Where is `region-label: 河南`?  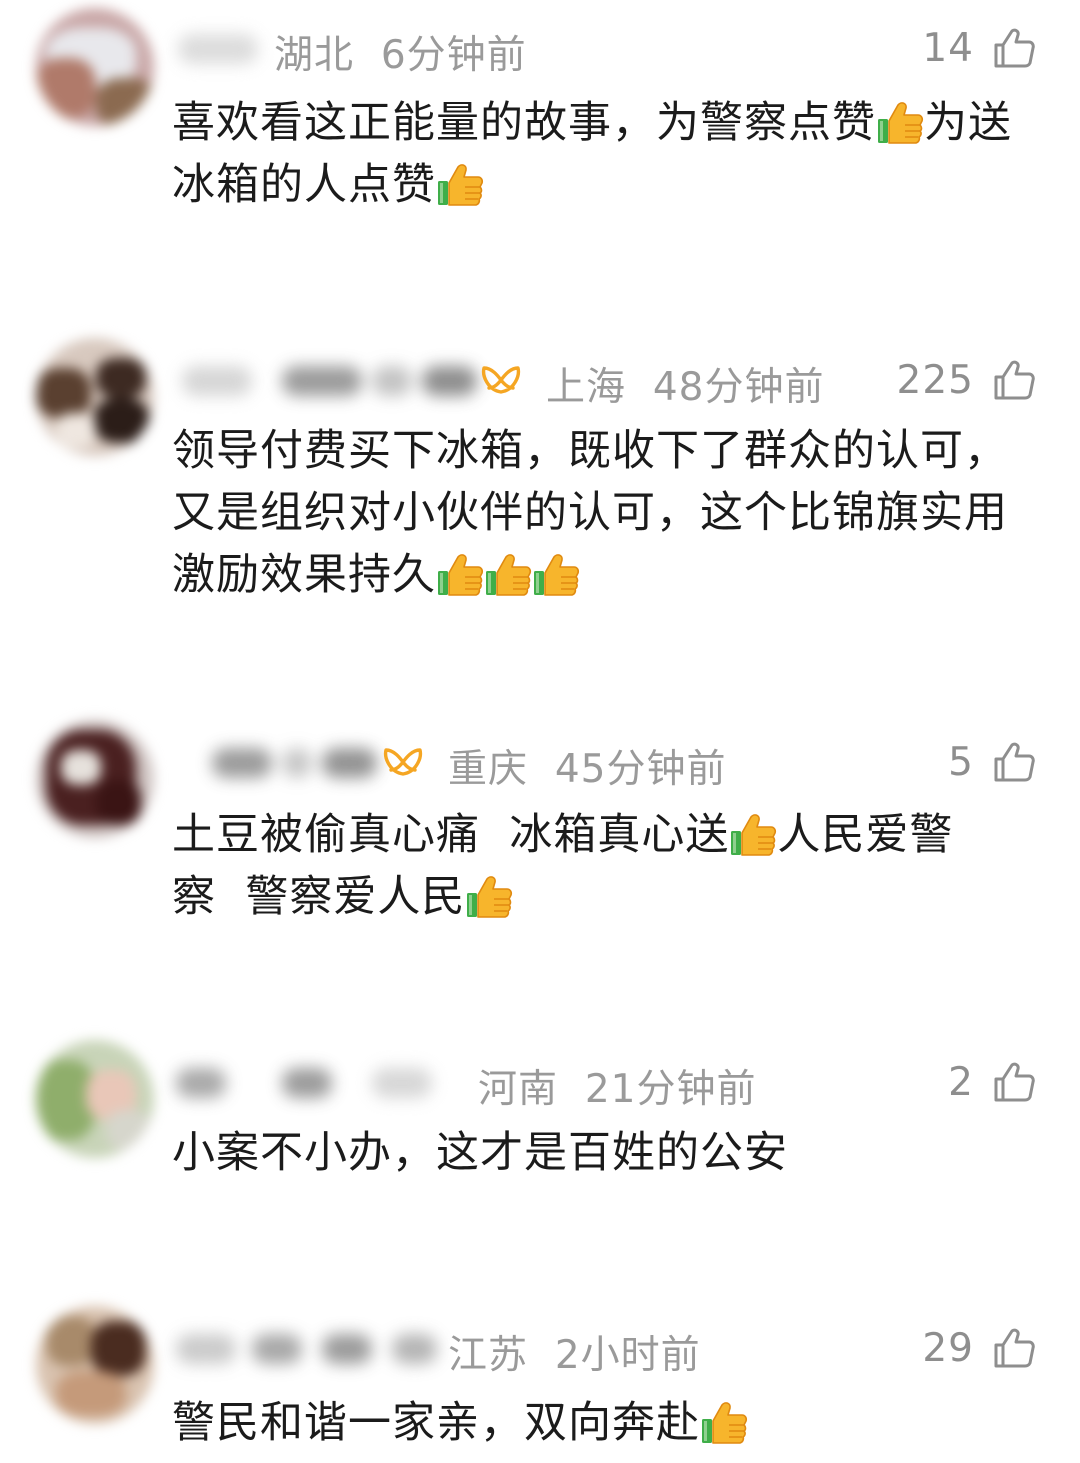 region-label: 河南 is located at coordinates (518, 1089).